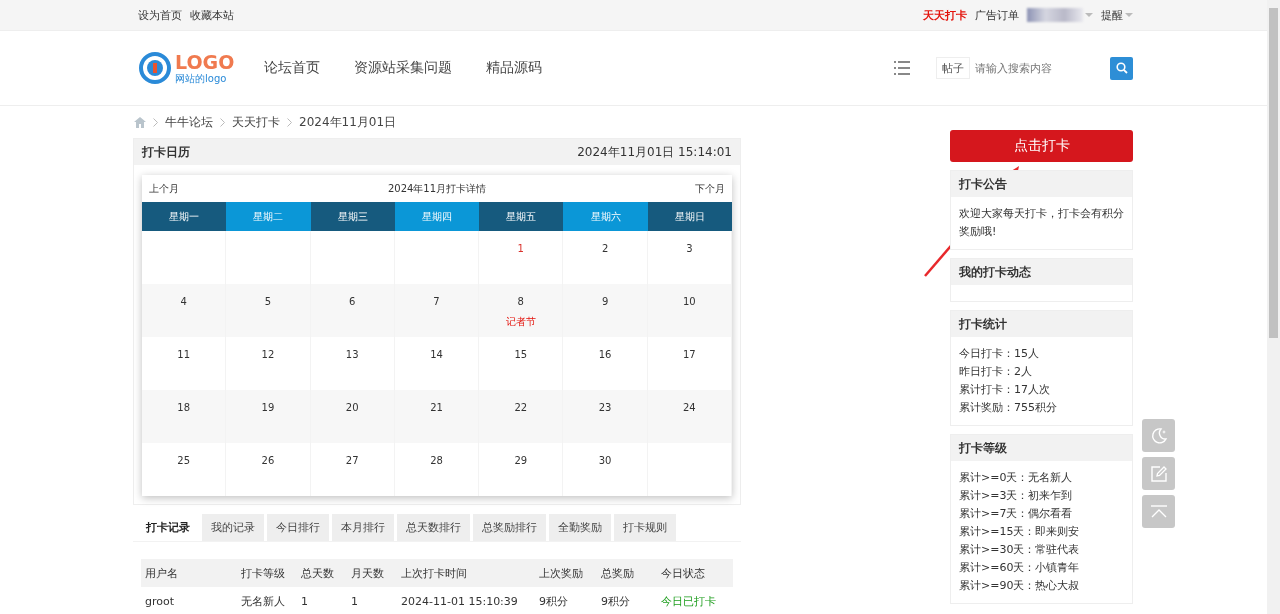  I want to click on tab: 总天数排行, so click(433, 527).